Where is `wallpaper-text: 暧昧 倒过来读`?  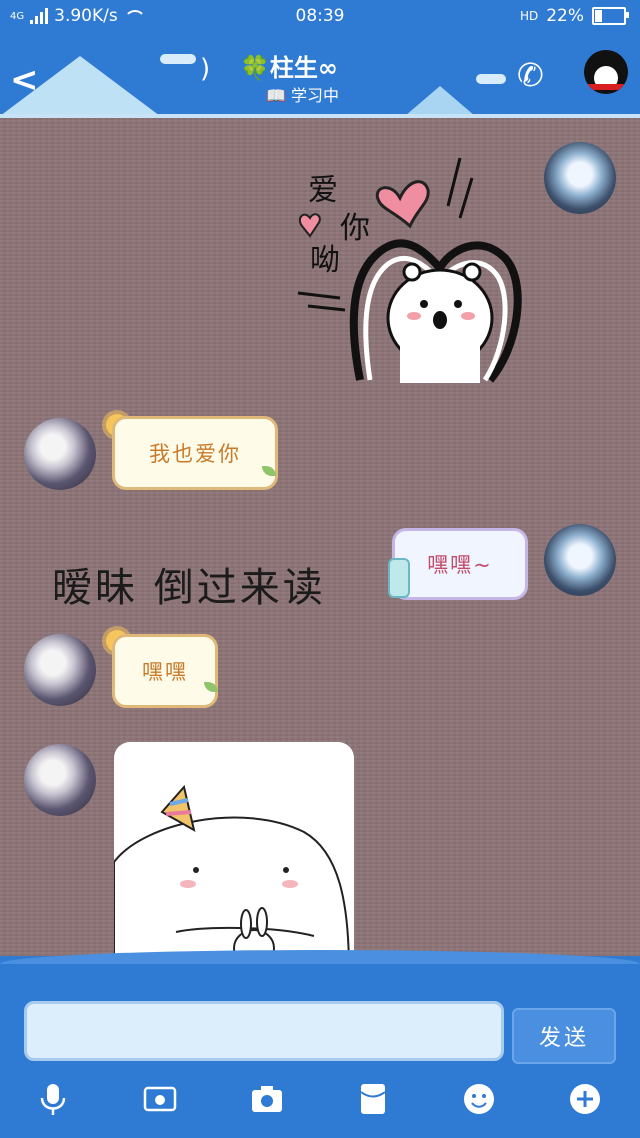 wallpaper-text: 暧昧 倒过来读 is located at coordinates (189, 588).